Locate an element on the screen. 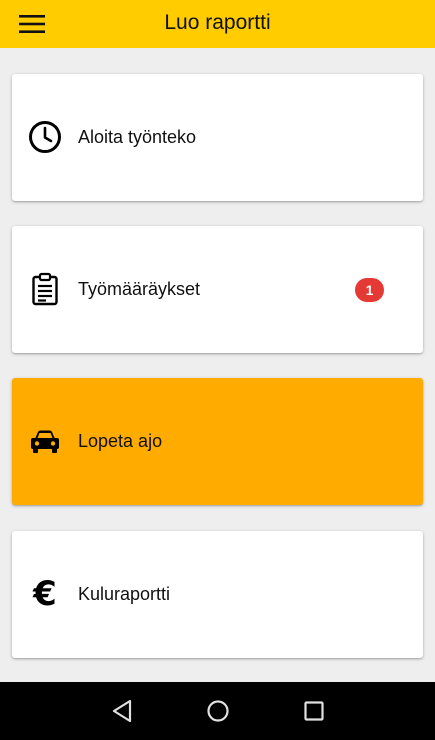  menu-button is located at coordinates (32, 24).